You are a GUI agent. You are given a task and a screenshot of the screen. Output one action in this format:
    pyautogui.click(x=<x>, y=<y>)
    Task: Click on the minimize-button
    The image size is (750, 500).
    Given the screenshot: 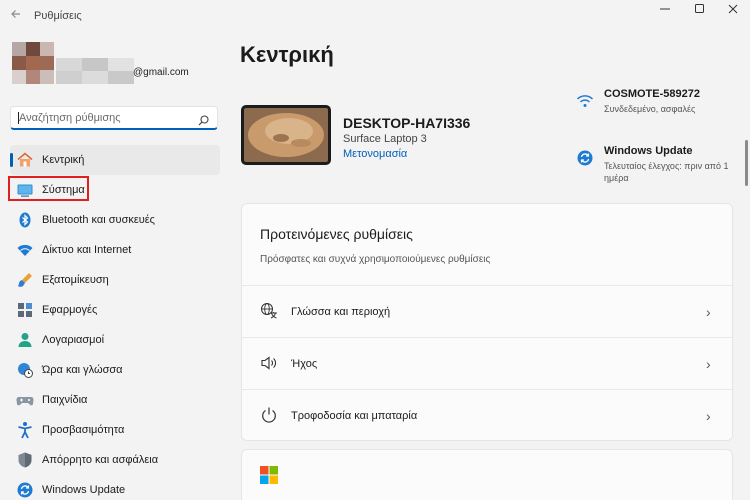 What is the action you would take?
    pyautogui.click(x=665, y=10)
    